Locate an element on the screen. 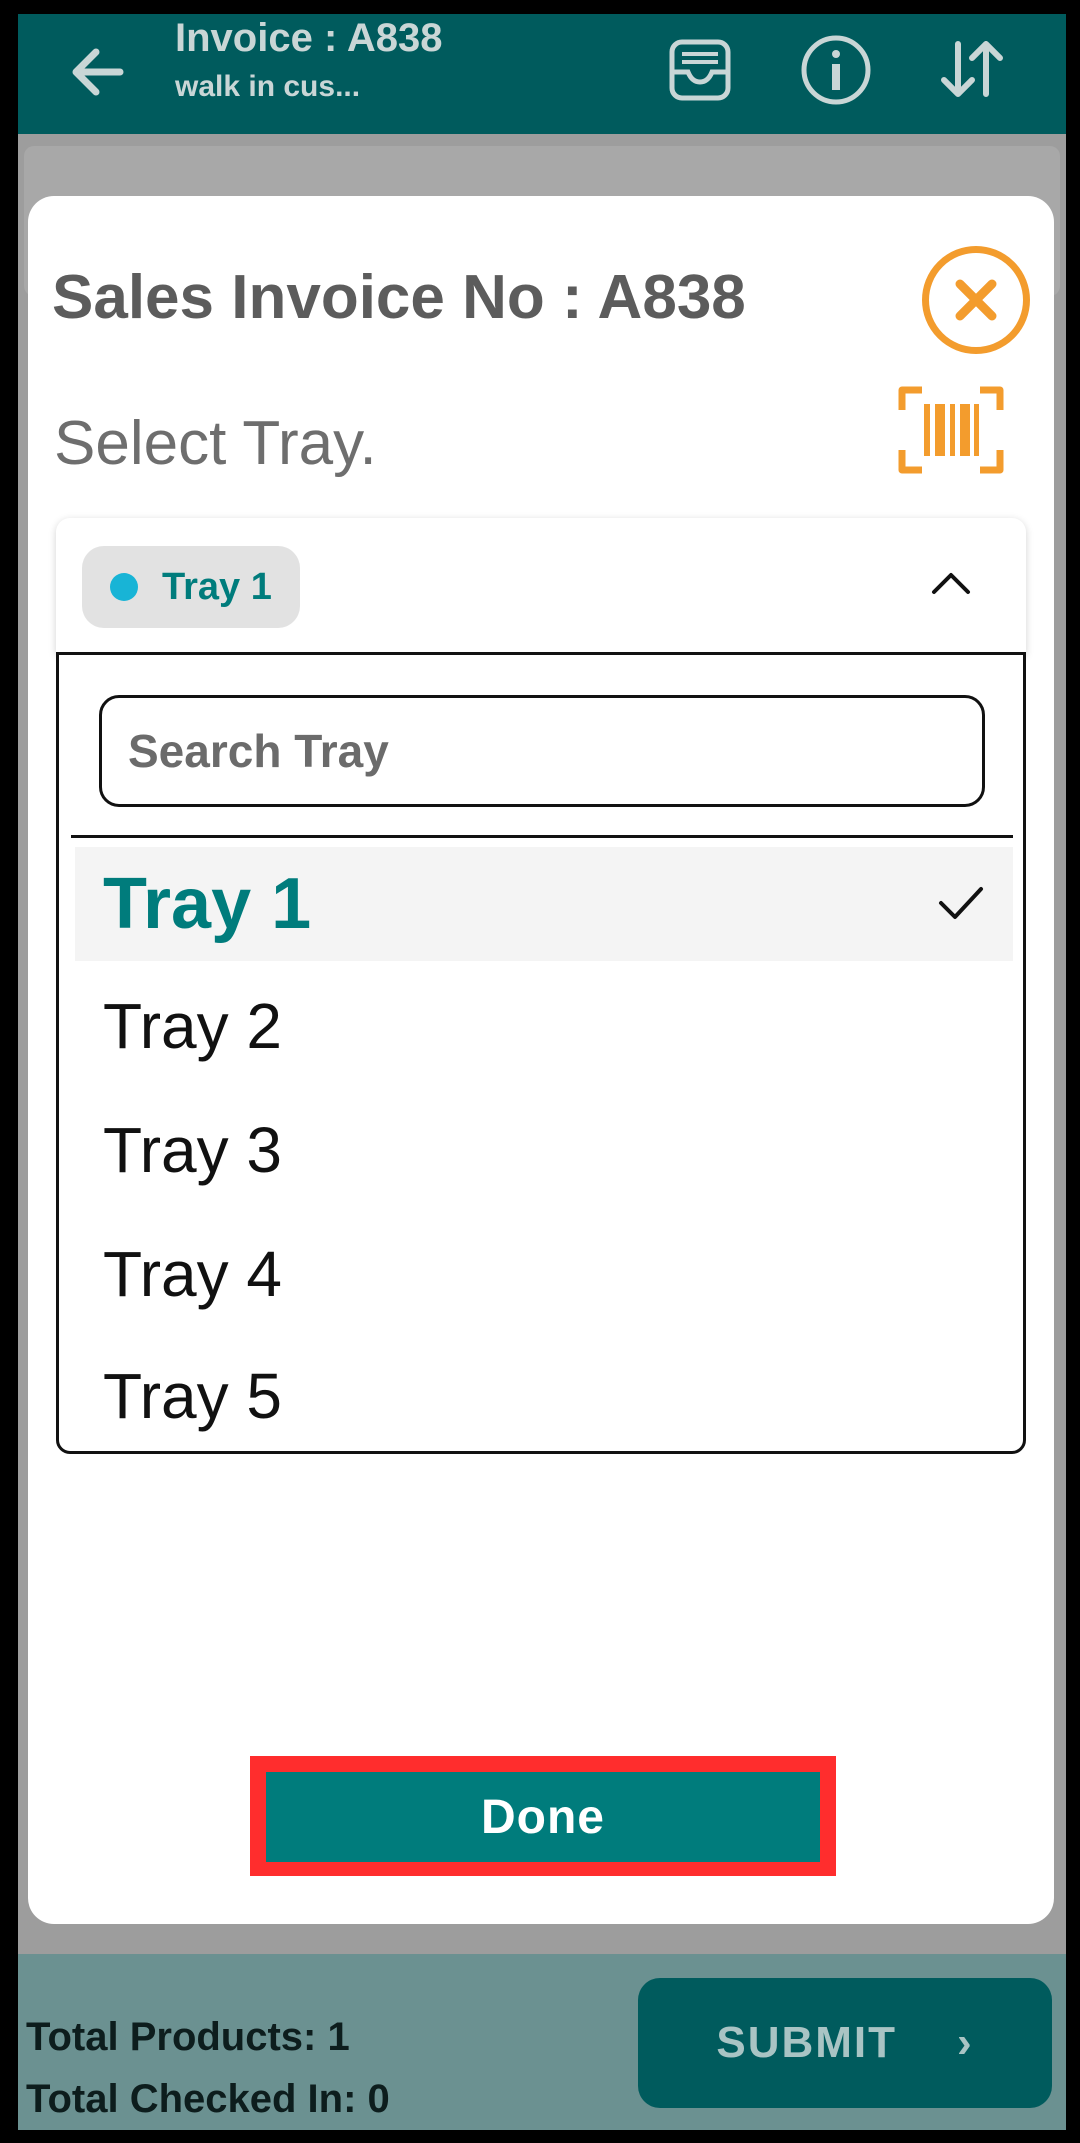 This screenshot has height=2143, width=1080. submit-button: SUBMIT › is located at coordinates (845, 2043).